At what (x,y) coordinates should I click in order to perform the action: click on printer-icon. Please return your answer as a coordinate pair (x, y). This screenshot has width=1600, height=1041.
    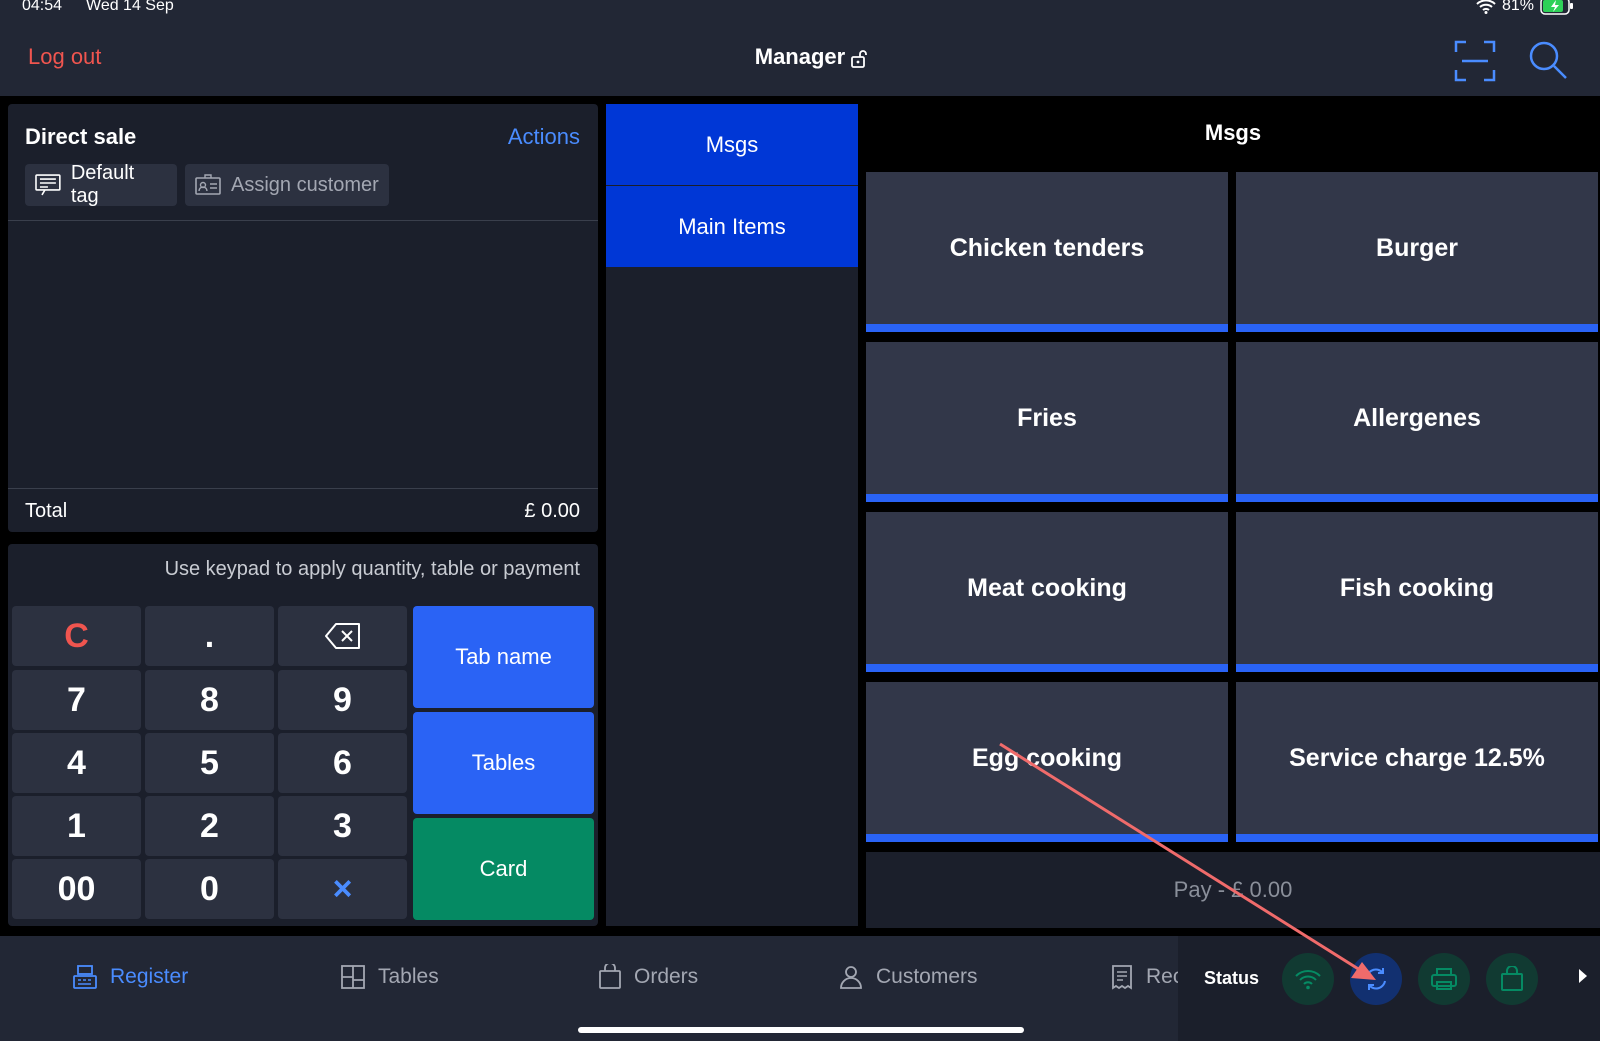
    Looking at the image, I should click on (1444, 979).